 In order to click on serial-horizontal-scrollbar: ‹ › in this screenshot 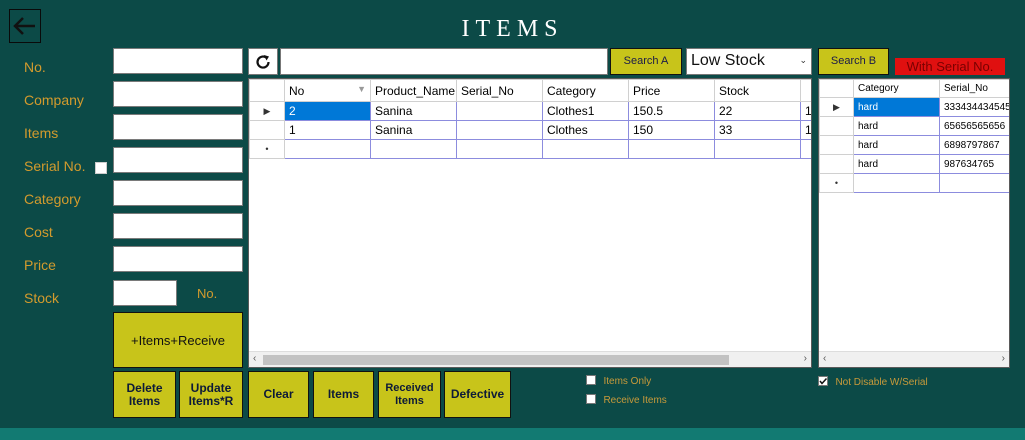, I will do `click(914, 359)`.